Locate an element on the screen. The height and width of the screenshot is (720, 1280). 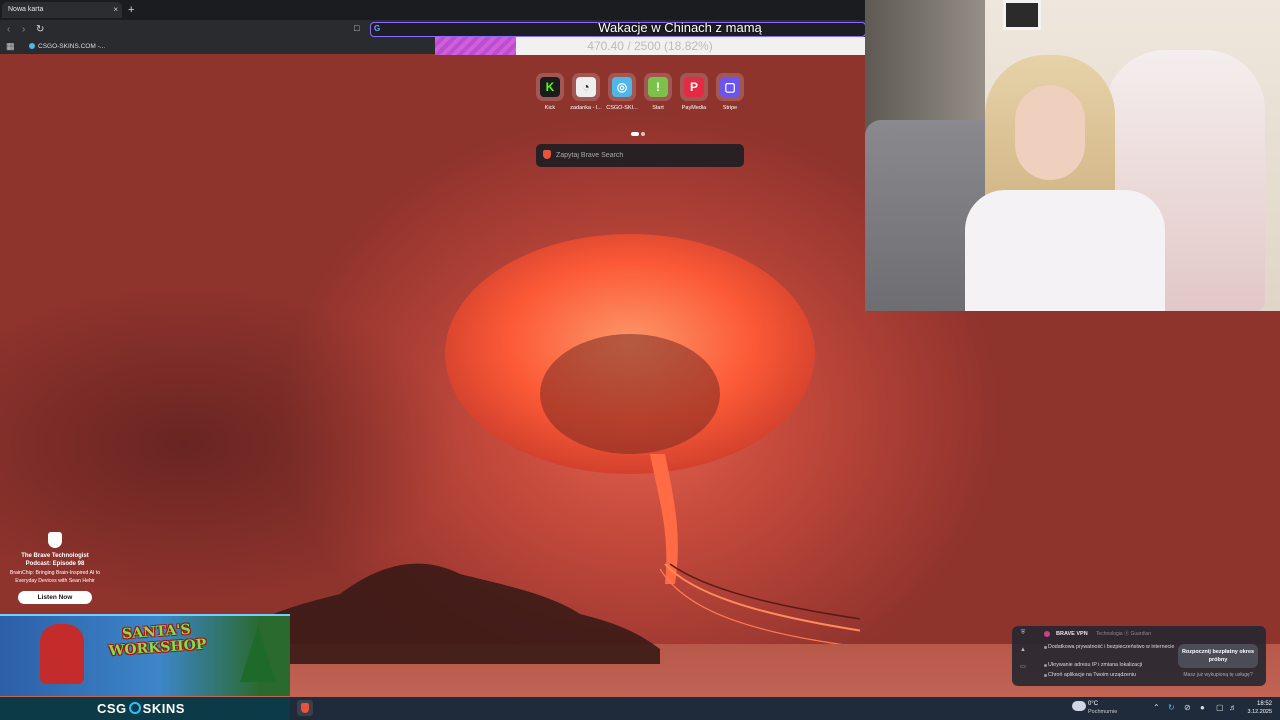
zadanka-icon: ◔ is located at coordinates (586, 87).